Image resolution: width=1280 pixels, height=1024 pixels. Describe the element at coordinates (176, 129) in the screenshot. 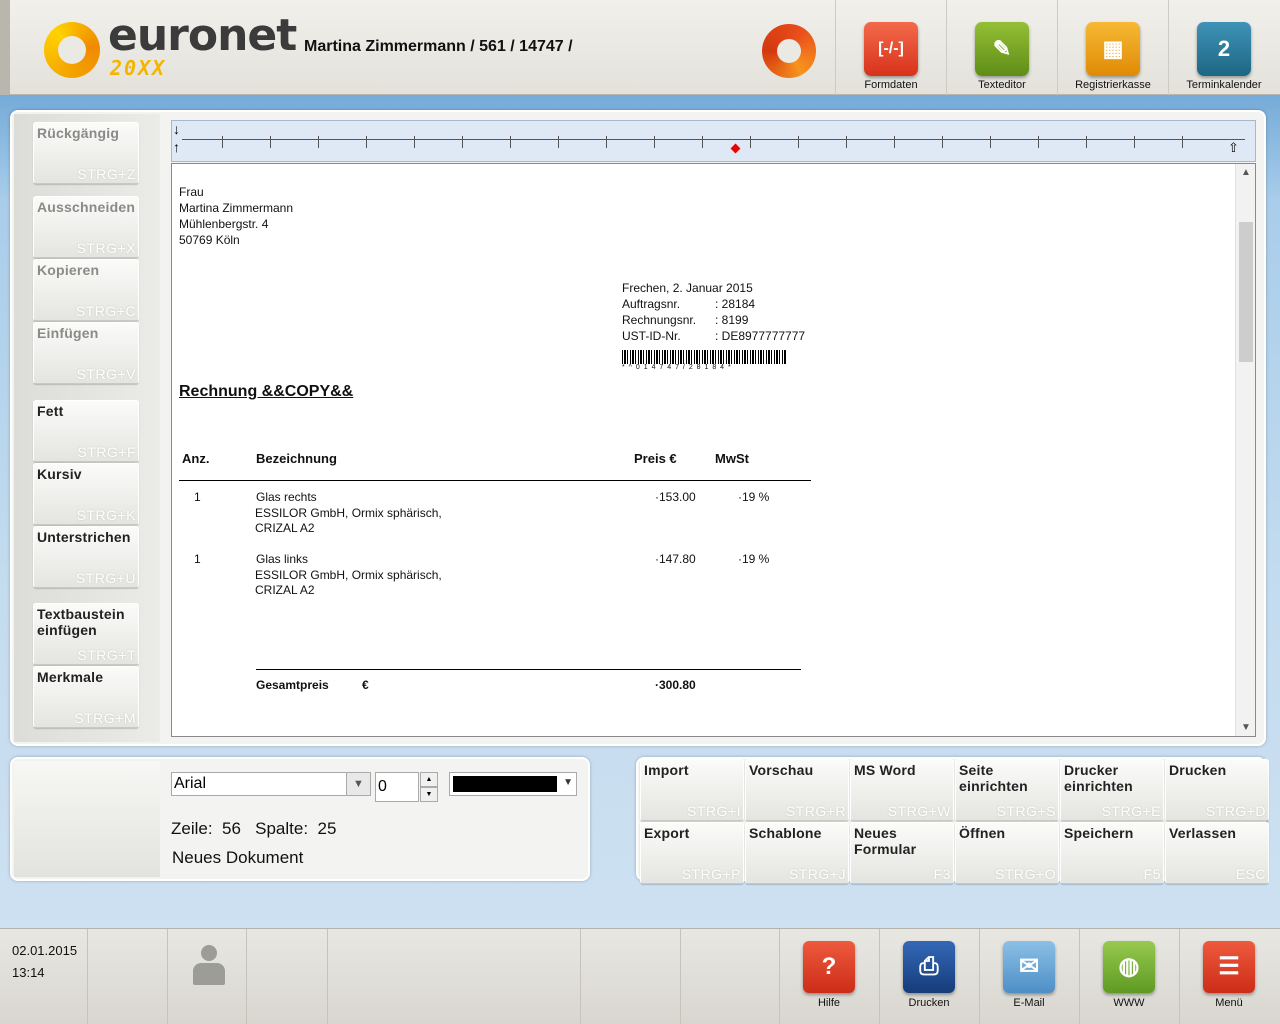

I see `indent-down-arrow-icon: ↓` at that location.